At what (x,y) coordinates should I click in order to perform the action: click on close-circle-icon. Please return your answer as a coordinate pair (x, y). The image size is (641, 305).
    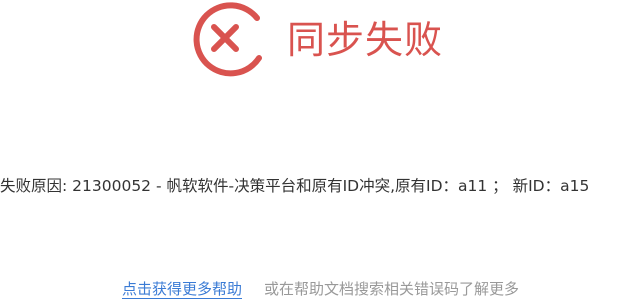
    Looking at the image, I should click on (227, 39).